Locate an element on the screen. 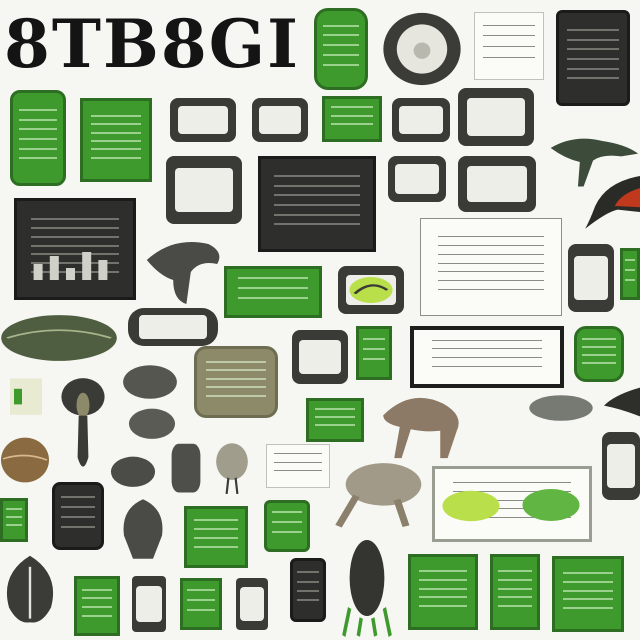  grid-table is located at coordinates (491, 267).